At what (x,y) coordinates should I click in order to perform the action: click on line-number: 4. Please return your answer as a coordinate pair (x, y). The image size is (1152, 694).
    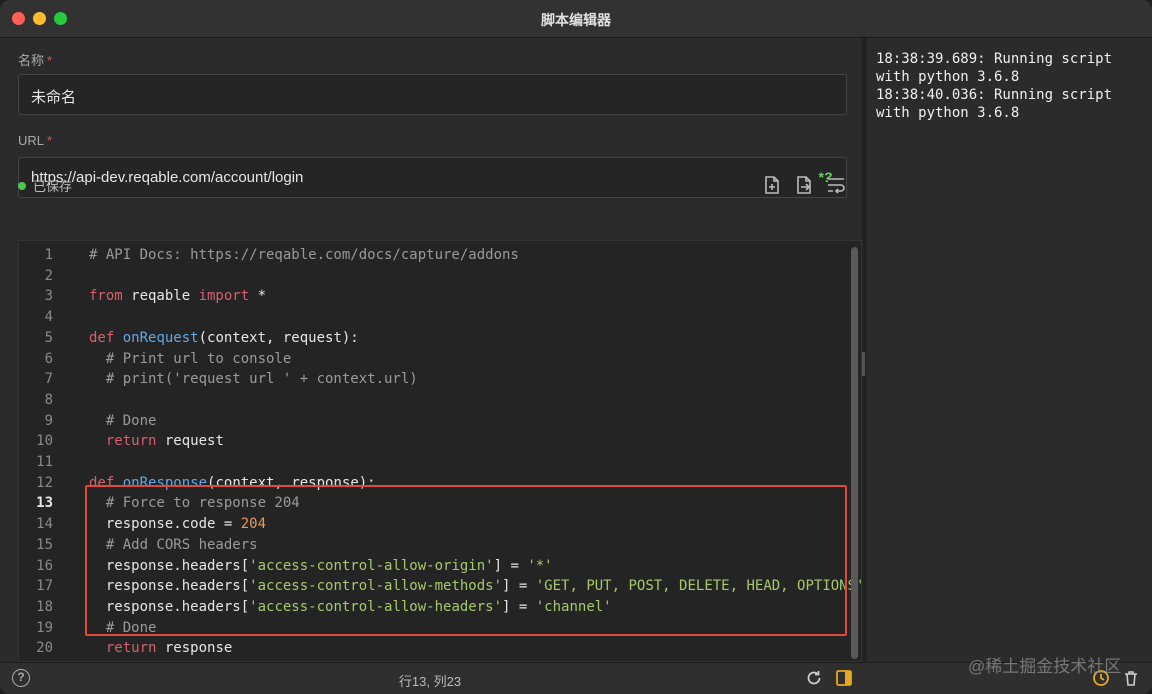
    Looking at the image, I should click on (48, 317).